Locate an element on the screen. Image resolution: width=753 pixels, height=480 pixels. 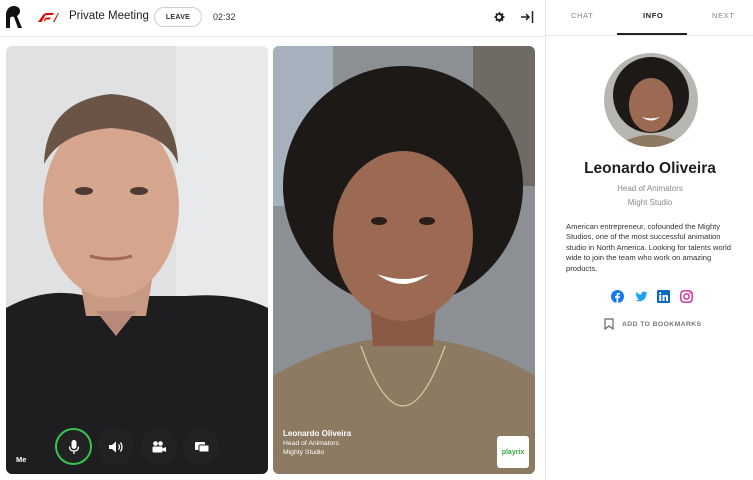
panel-tabs: CHAT INFO NEXT is located at coordinates (649, 18).